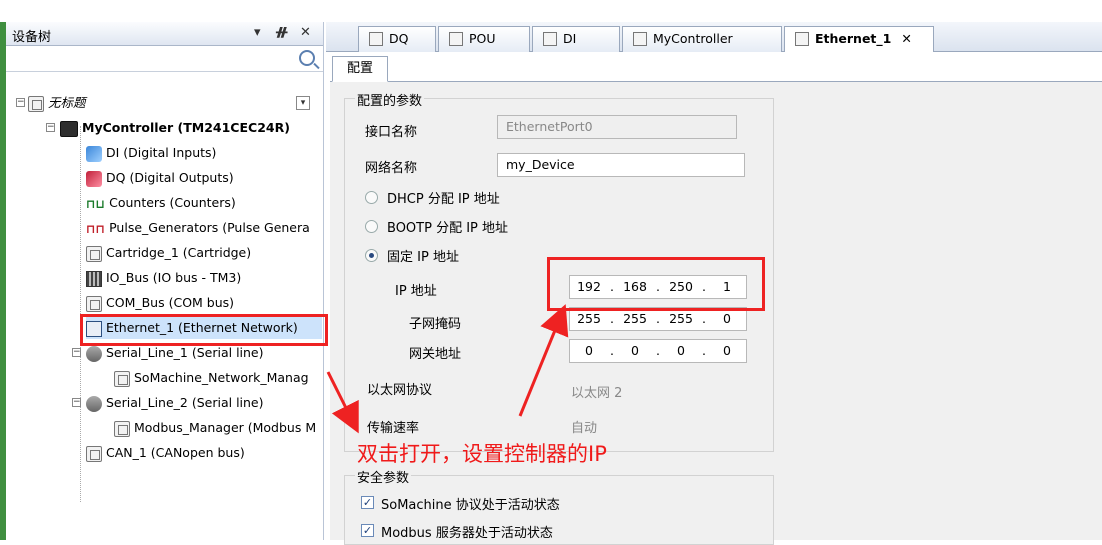 This screenshot has width=1102, height=545. What do you see at coordinates (543, 360) in the screenshot?
I see `arrow-to-ip` at bounding box center [543, 360].